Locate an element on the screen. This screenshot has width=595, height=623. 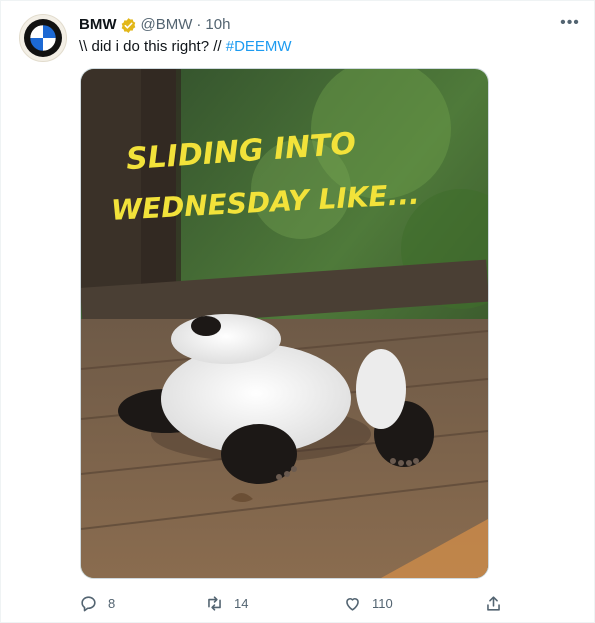
tweet-text: \\ did i do this right? // #DEEMW is located at coordinates (185, 47).